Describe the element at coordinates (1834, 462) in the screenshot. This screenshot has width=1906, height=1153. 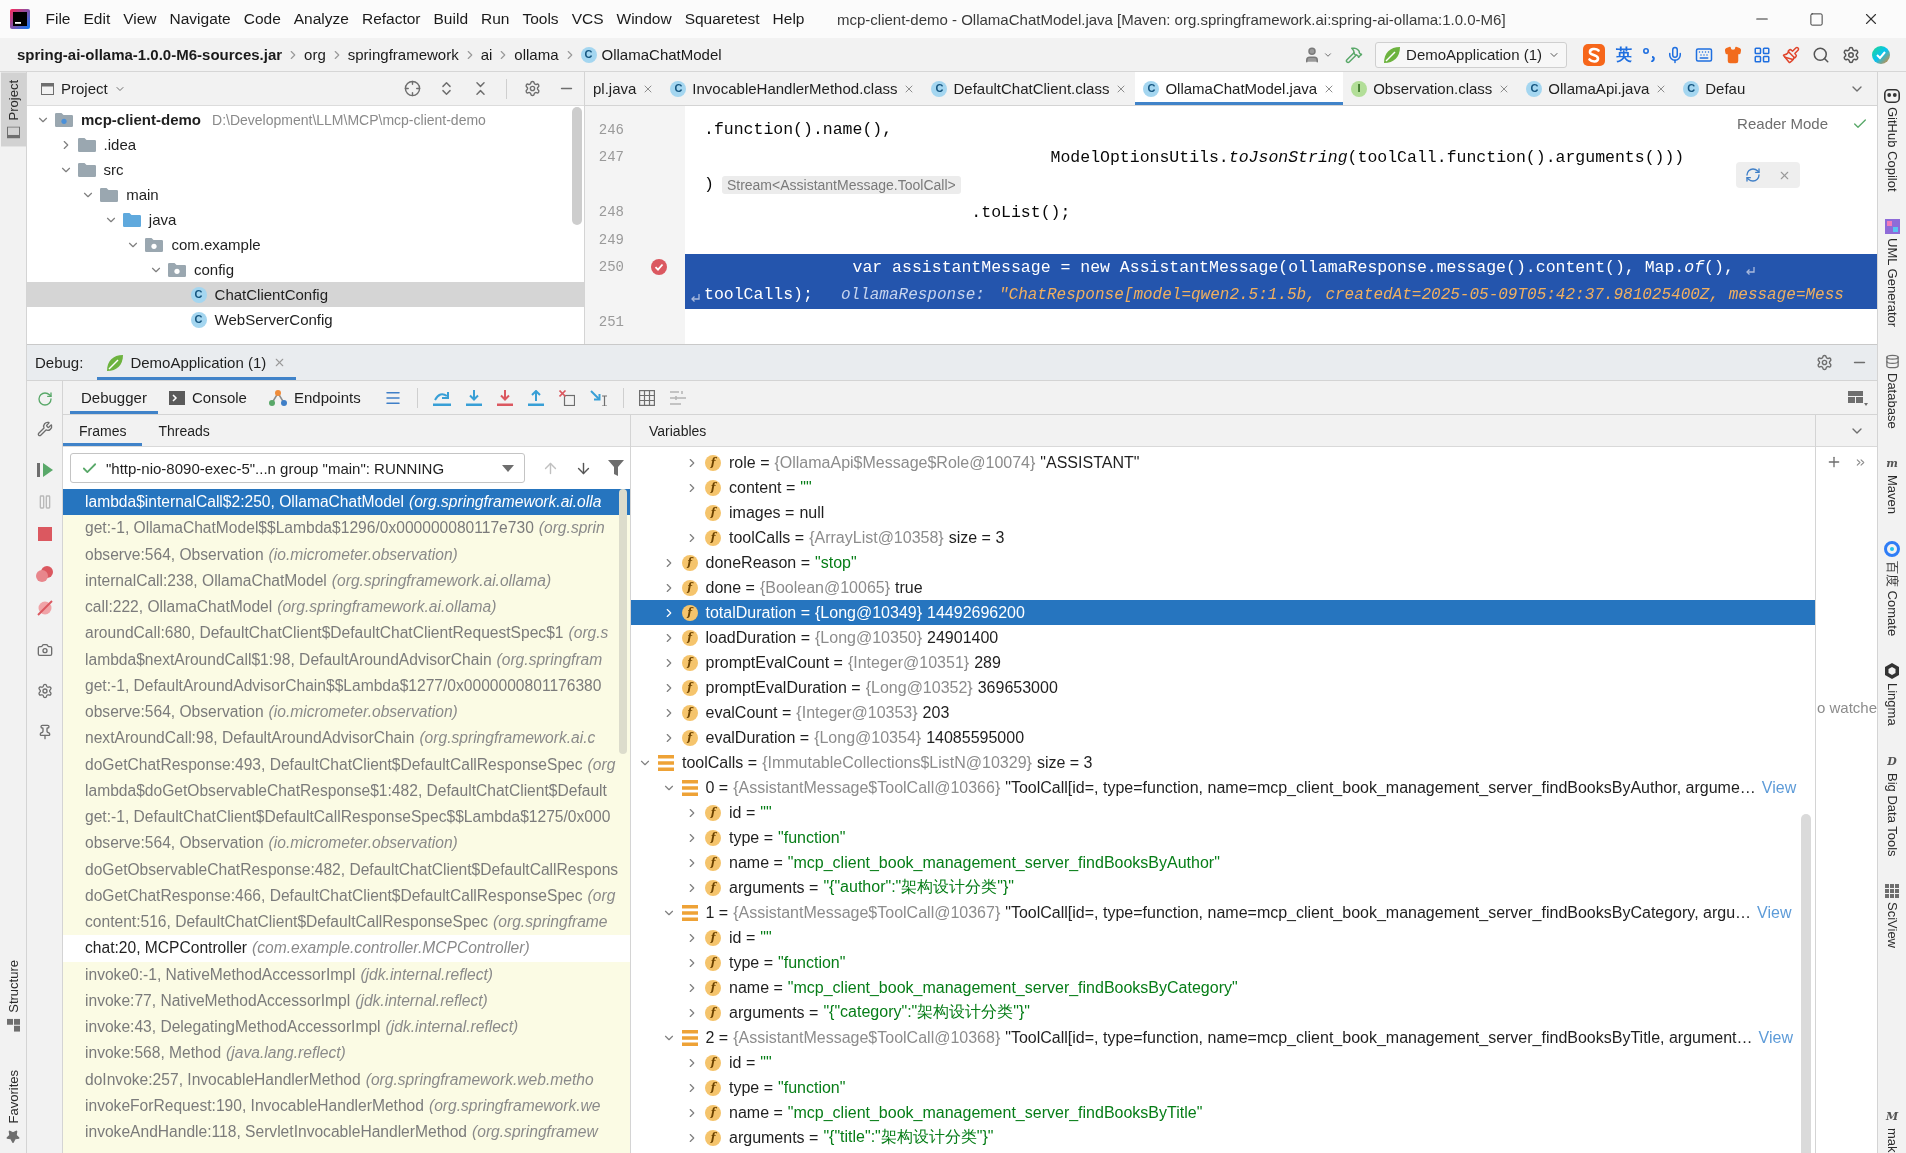
I see `add-icon` at that location.